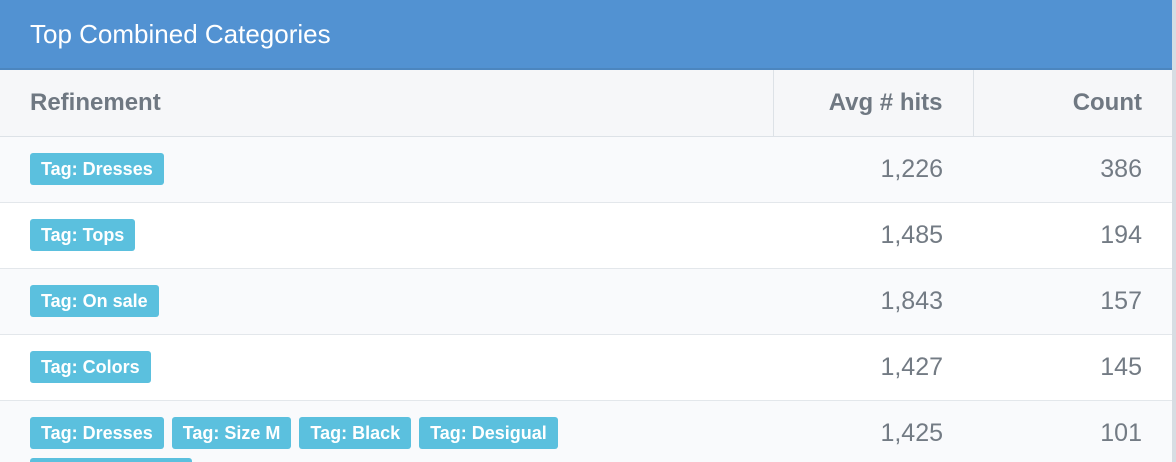 This screenshot has height=462, width=1176. What do you see at coordinates (386, 103) in the screenshot?
I see `column-header-refinement: Refinement` at bounding box center [386, 103].